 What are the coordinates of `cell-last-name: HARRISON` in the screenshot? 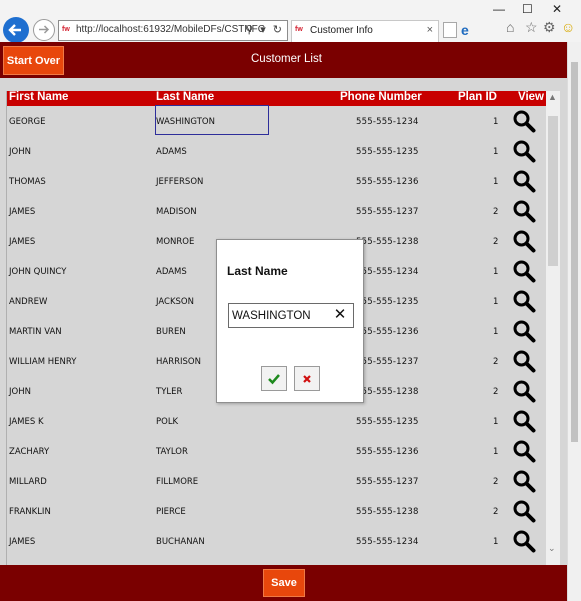 It's located at (178, 362).